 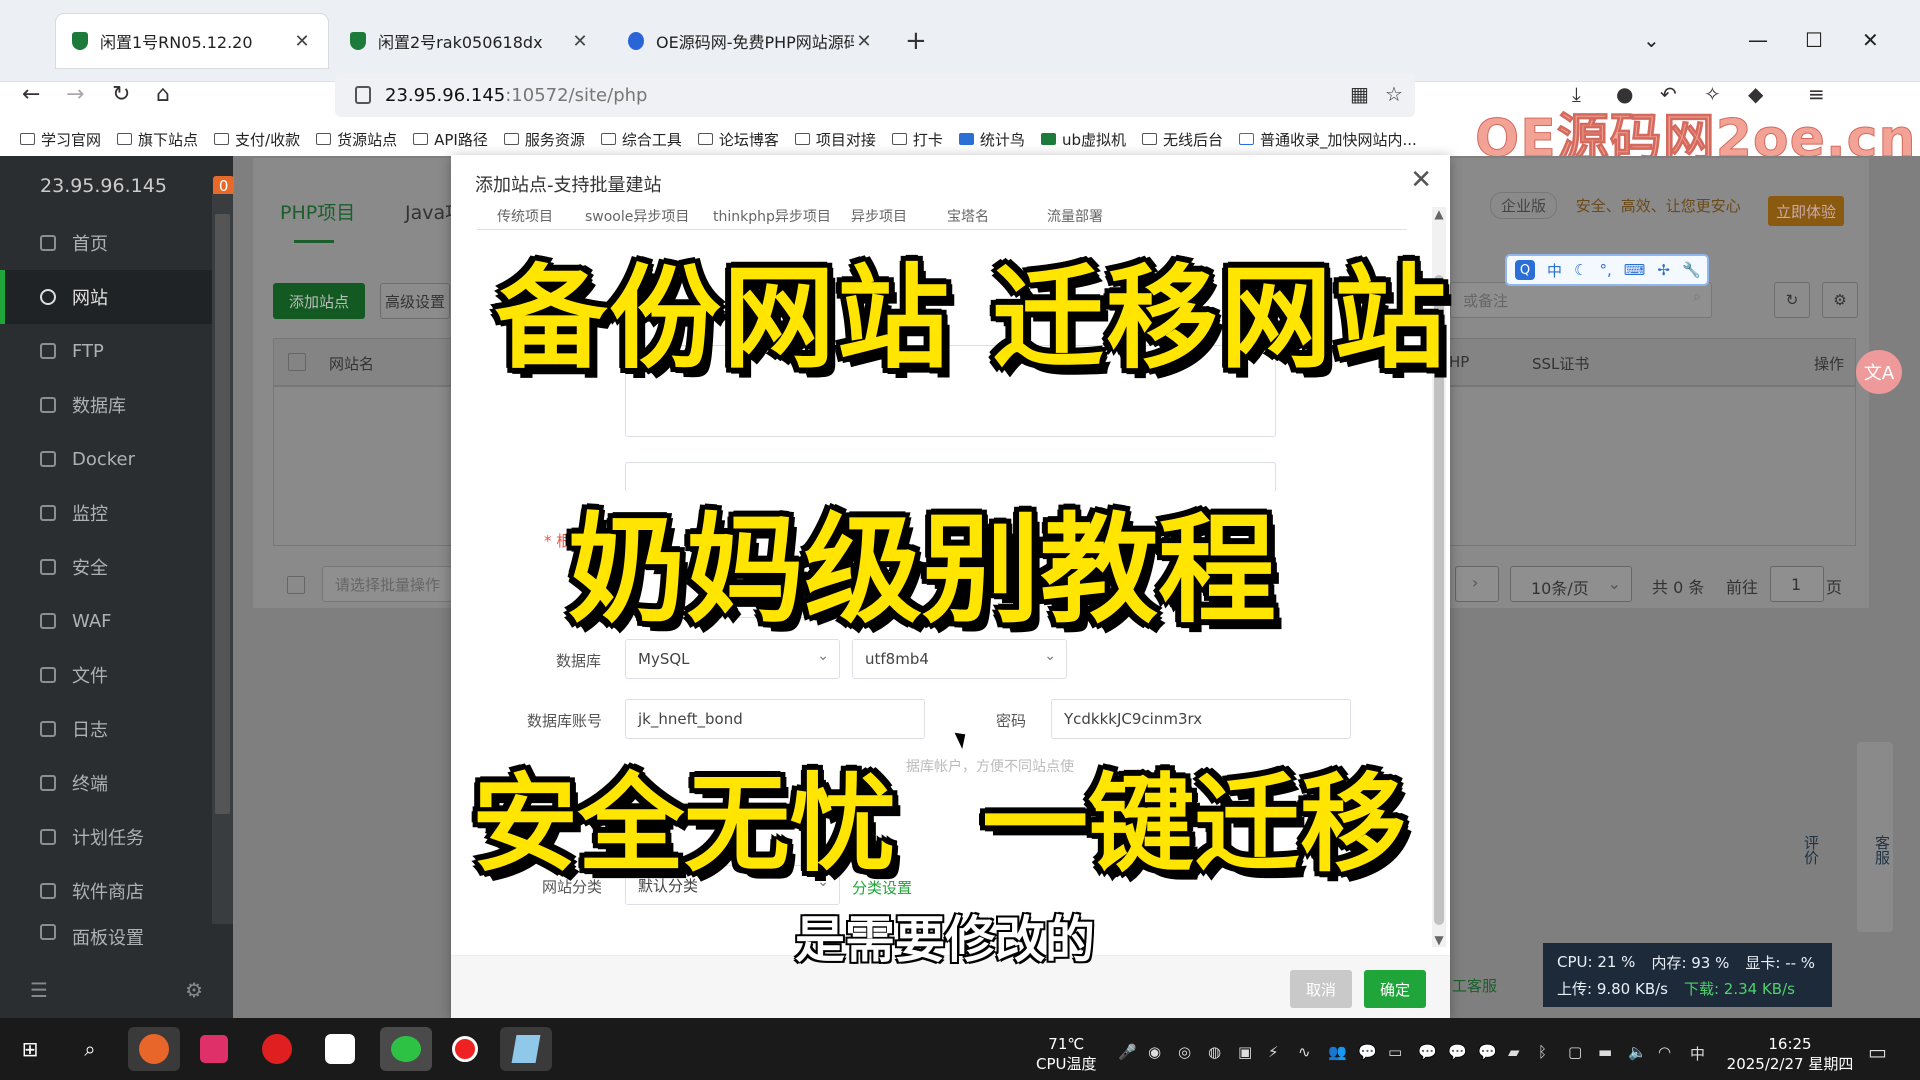 I want to click on bookmark-item: 综合工具, so click(x=641, y=139).